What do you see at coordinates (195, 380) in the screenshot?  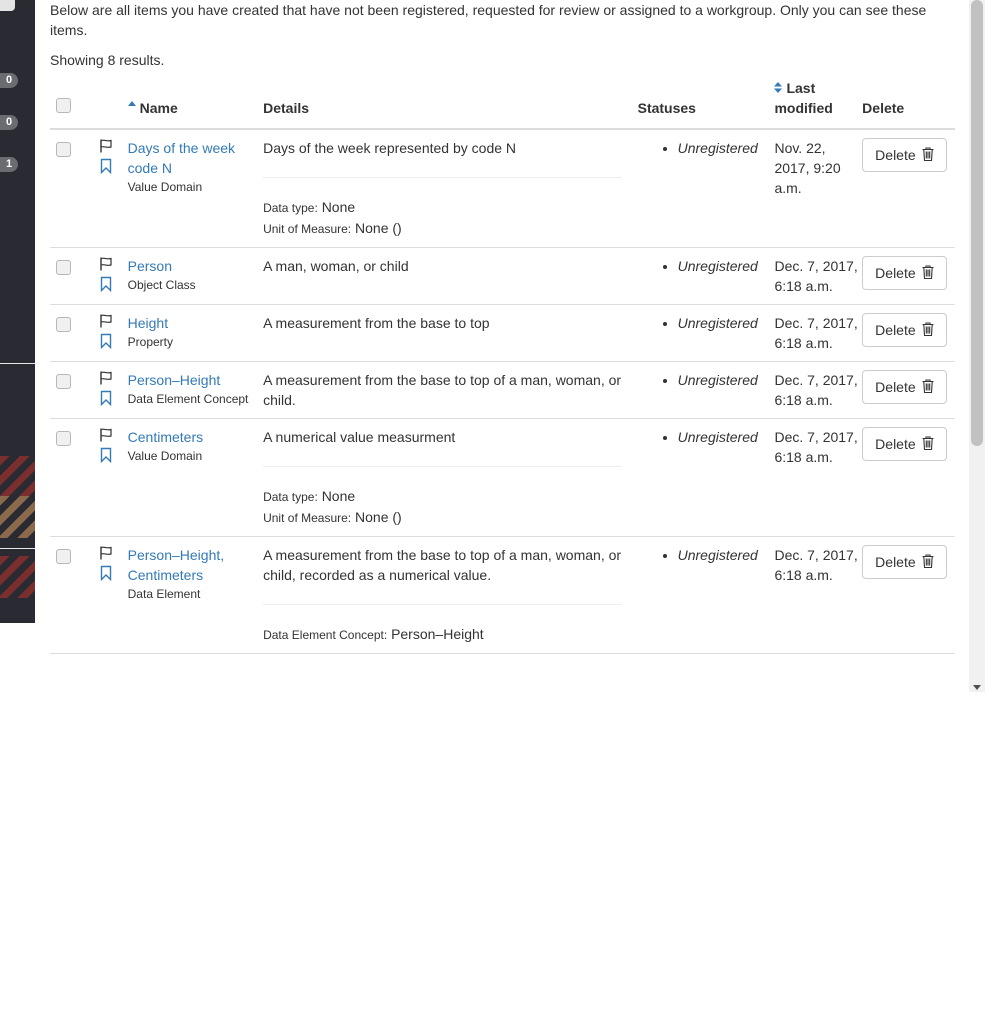 I see `item-name-link: Person–Height` at bounding box center [195, 380].